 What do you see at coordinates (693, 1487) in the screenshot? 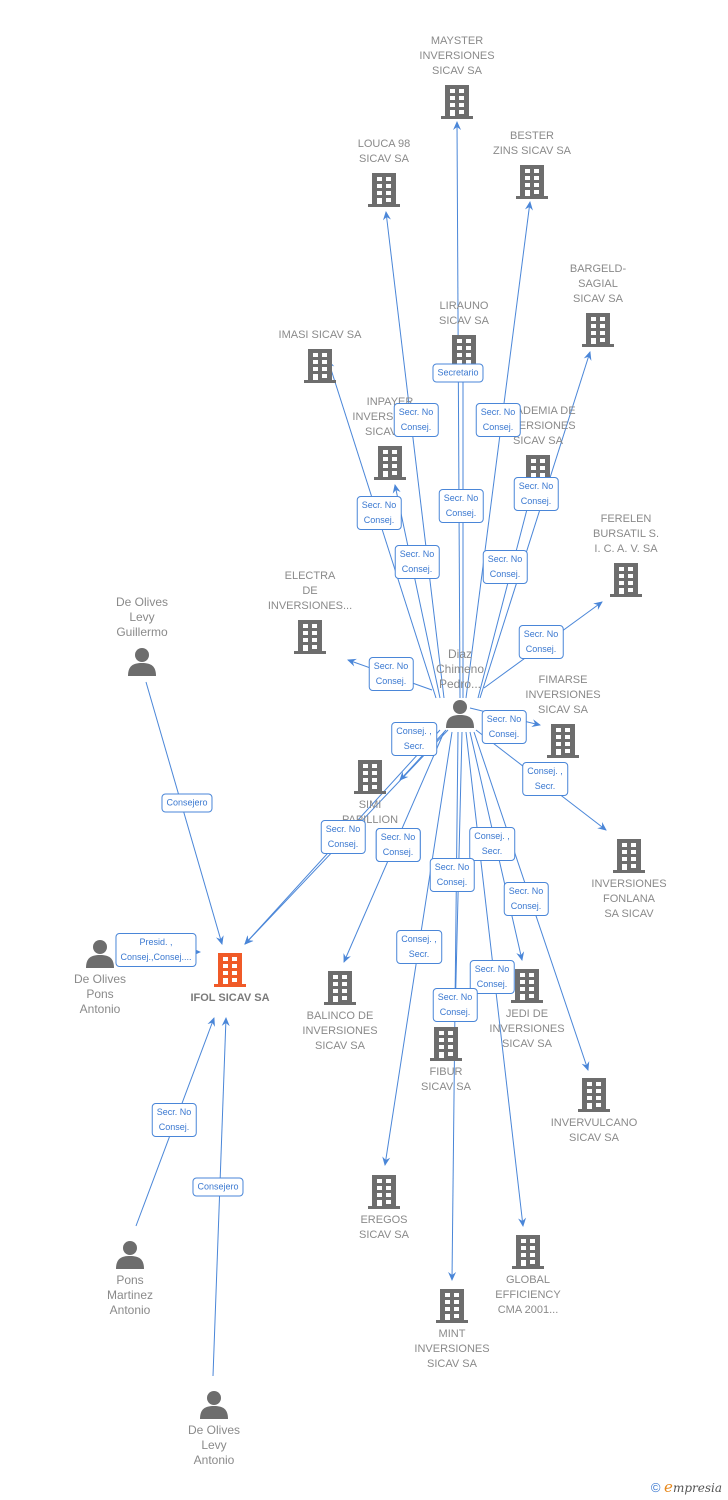
I see `empresia-logo: empresia` at bounding box center [693, 1487].